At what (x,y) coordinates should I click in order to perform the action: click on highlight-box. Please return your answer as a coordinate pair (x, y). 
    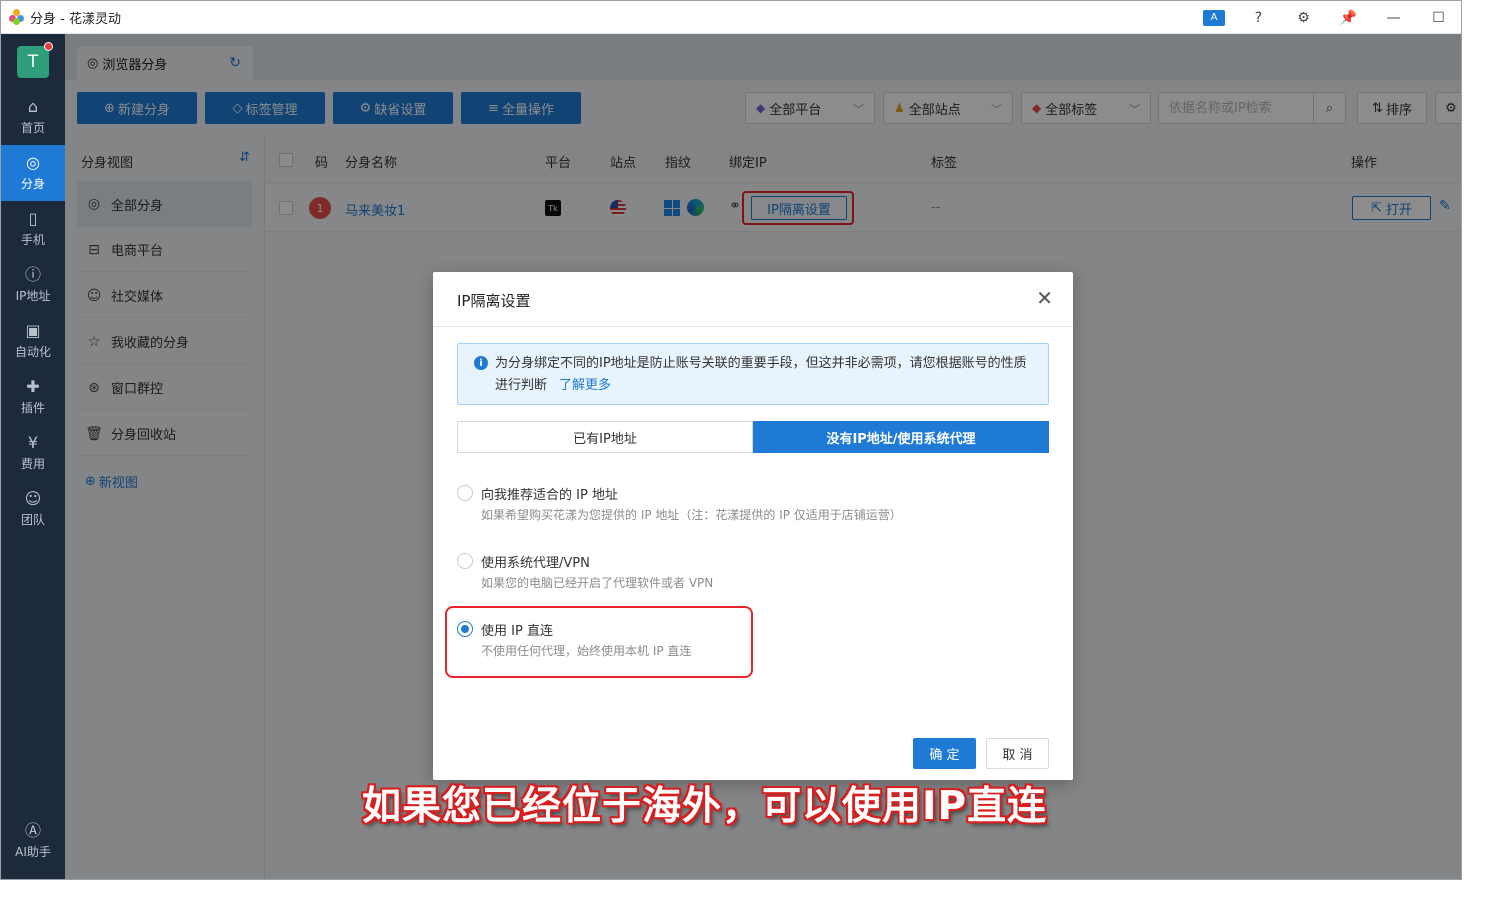
    Looking at the image, I should click on (599, 642).